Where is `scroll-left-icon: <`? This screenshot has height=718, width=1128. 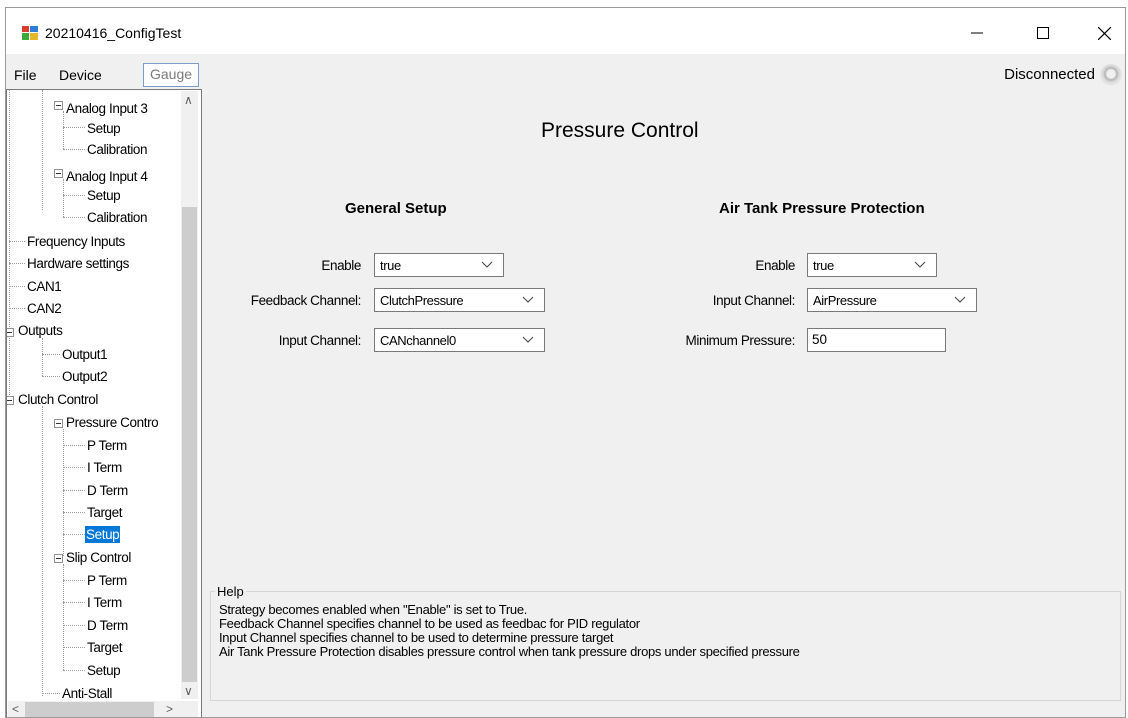 scroll-left-icon: < is located at coordinates (15, 709).